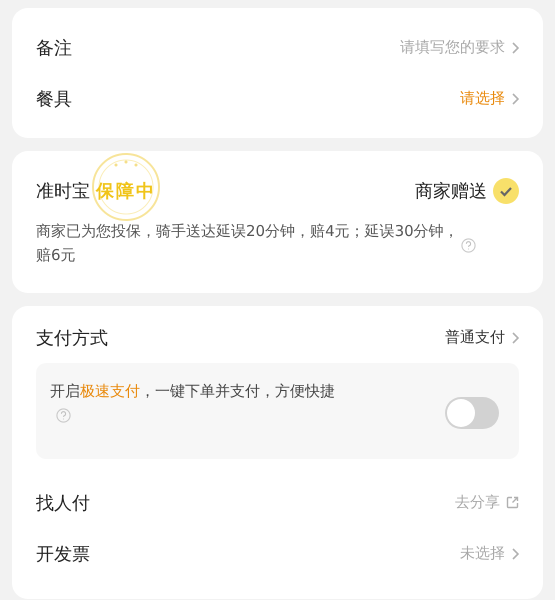 The image size is (555, 600). Describe the element at coordinates (472, 413) in the screenshot. I see `toggle-switch` at that location.